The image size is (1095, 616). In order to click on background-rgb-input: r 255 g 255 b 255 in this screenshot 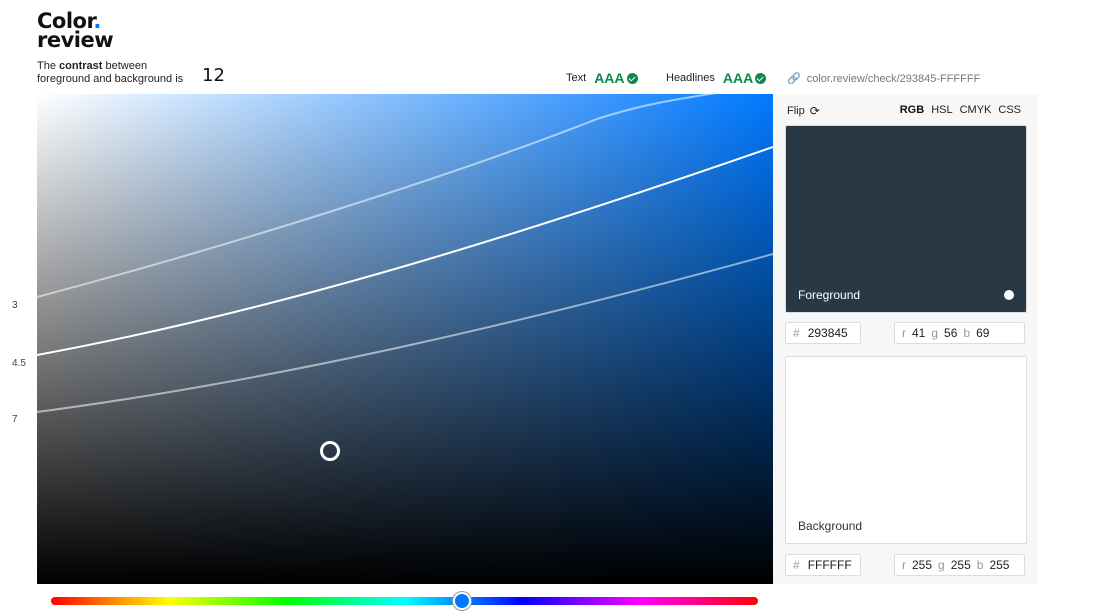, I will do `click(959, 565)`.